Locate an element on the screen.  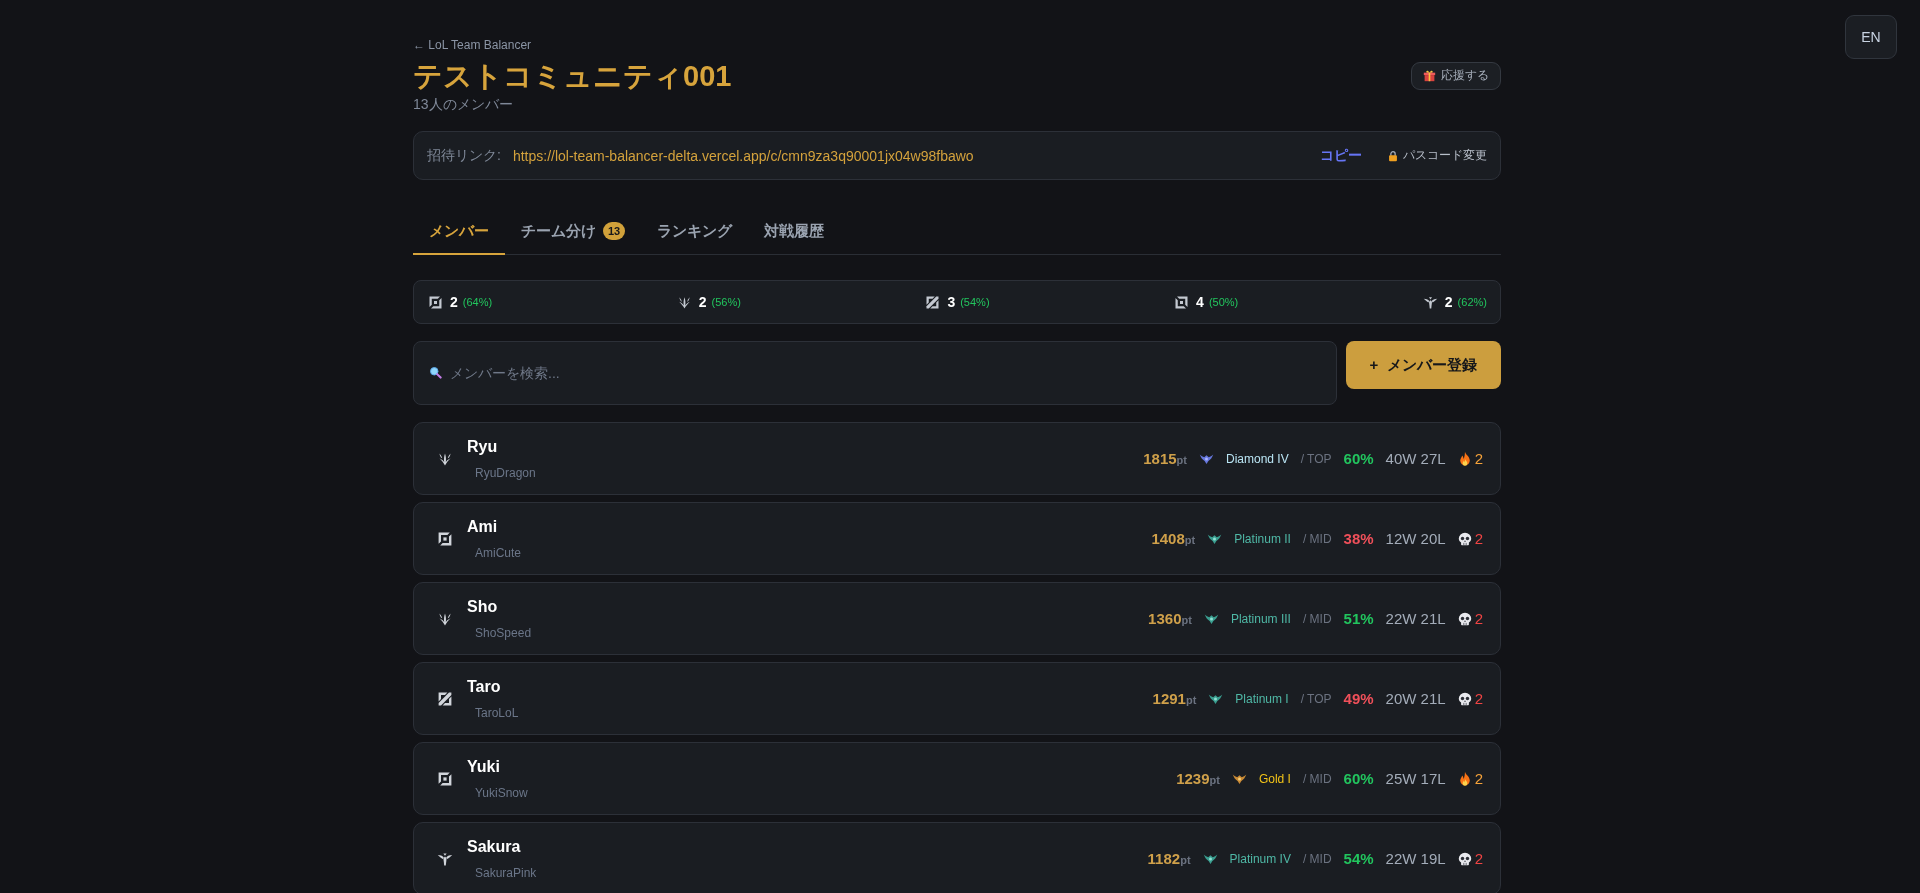
copy-button: コピー is located at coordinates (1341, 155).